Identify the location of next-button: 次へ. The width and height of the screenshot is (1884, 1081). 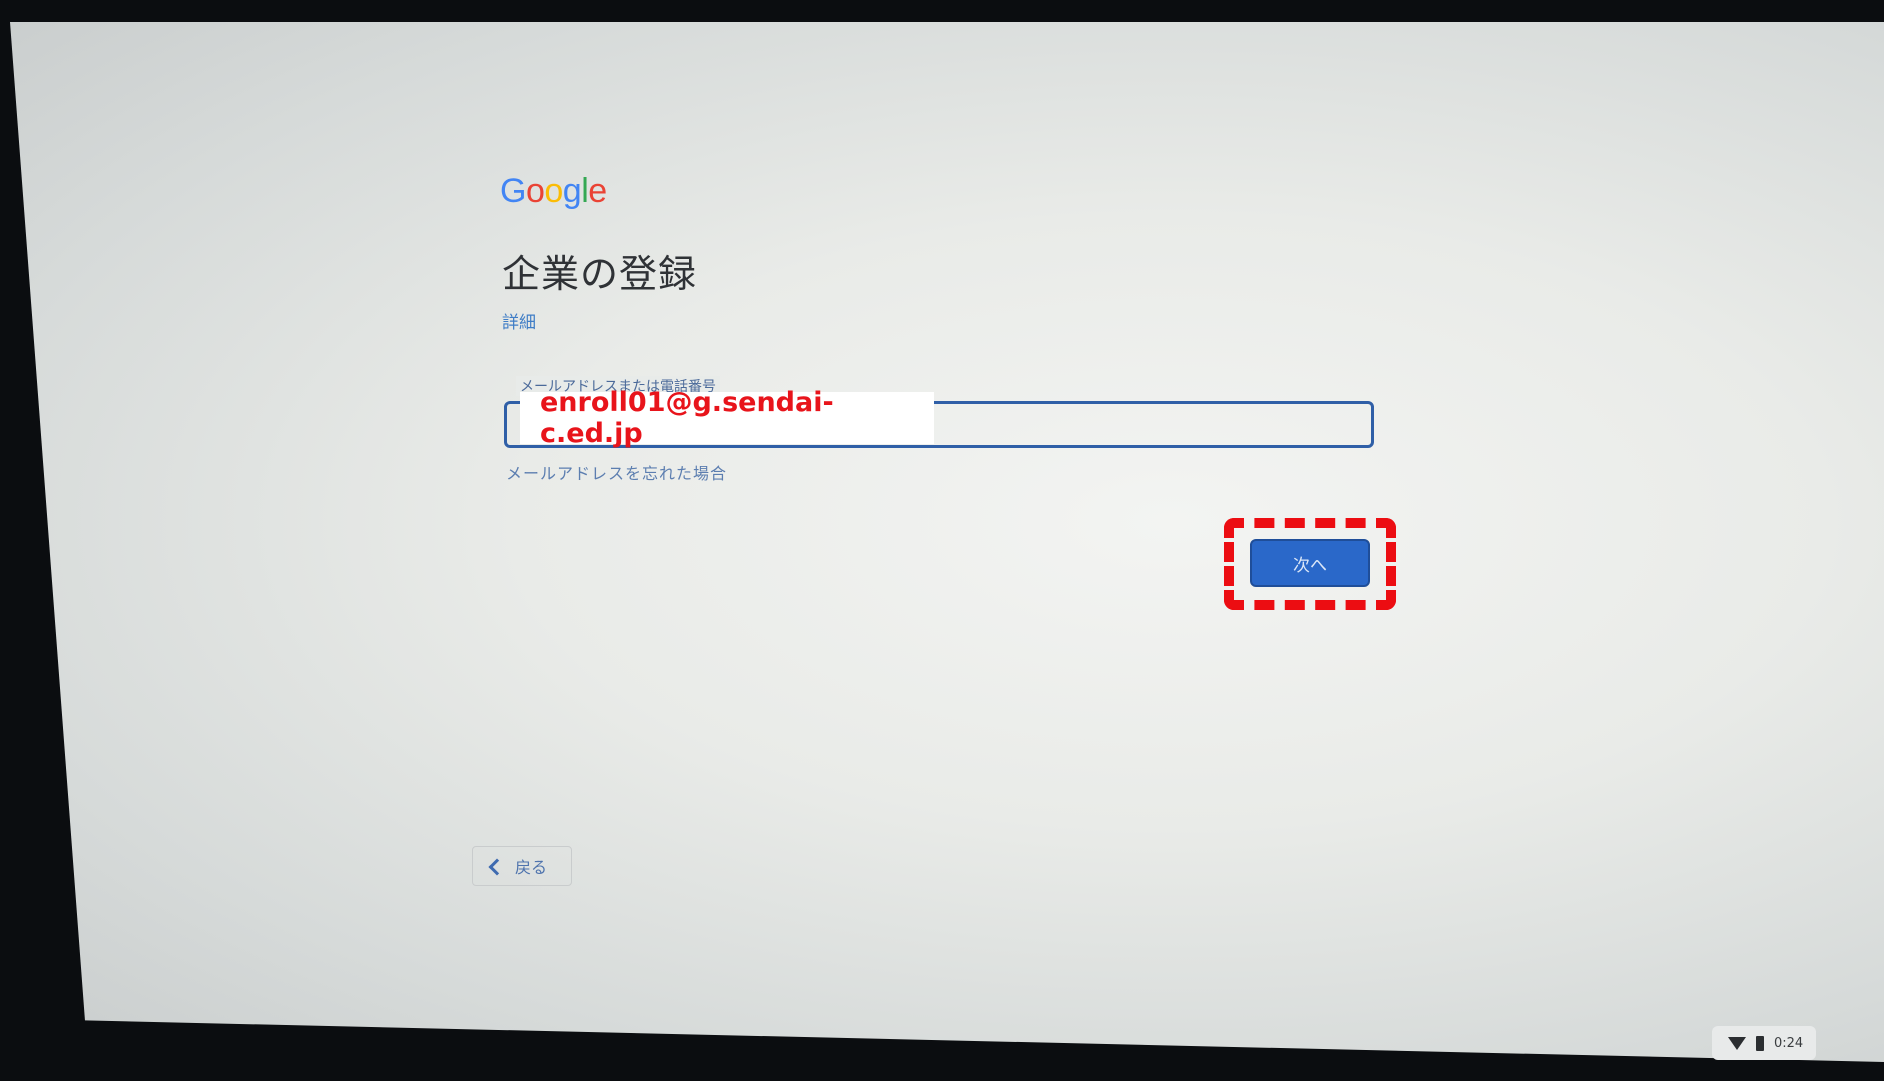
(1310, 563).